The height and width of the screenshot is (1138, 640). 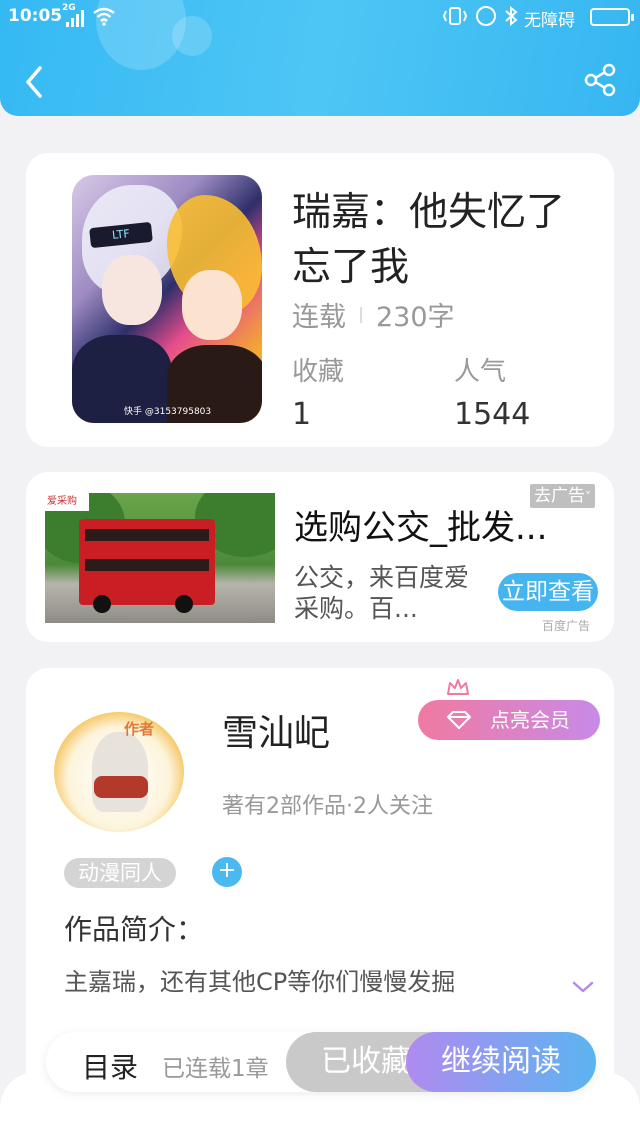 What do you see at coordinates (458, 687) in the screenshot?
I see `crown-icon` at bounding box center [458, 687].